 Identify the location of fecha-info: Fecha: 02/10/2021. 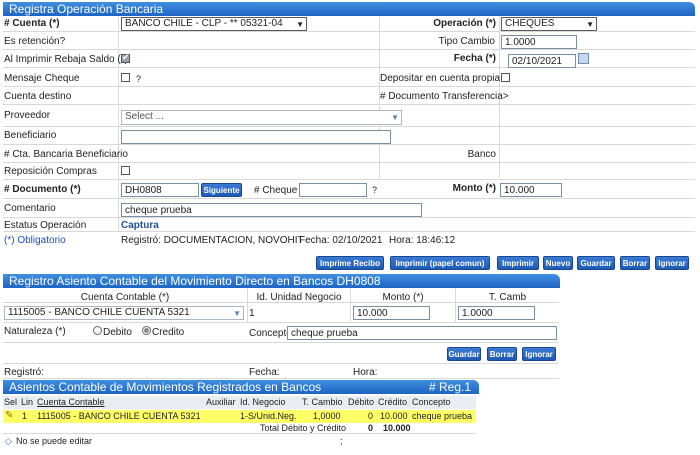
(341, 240).